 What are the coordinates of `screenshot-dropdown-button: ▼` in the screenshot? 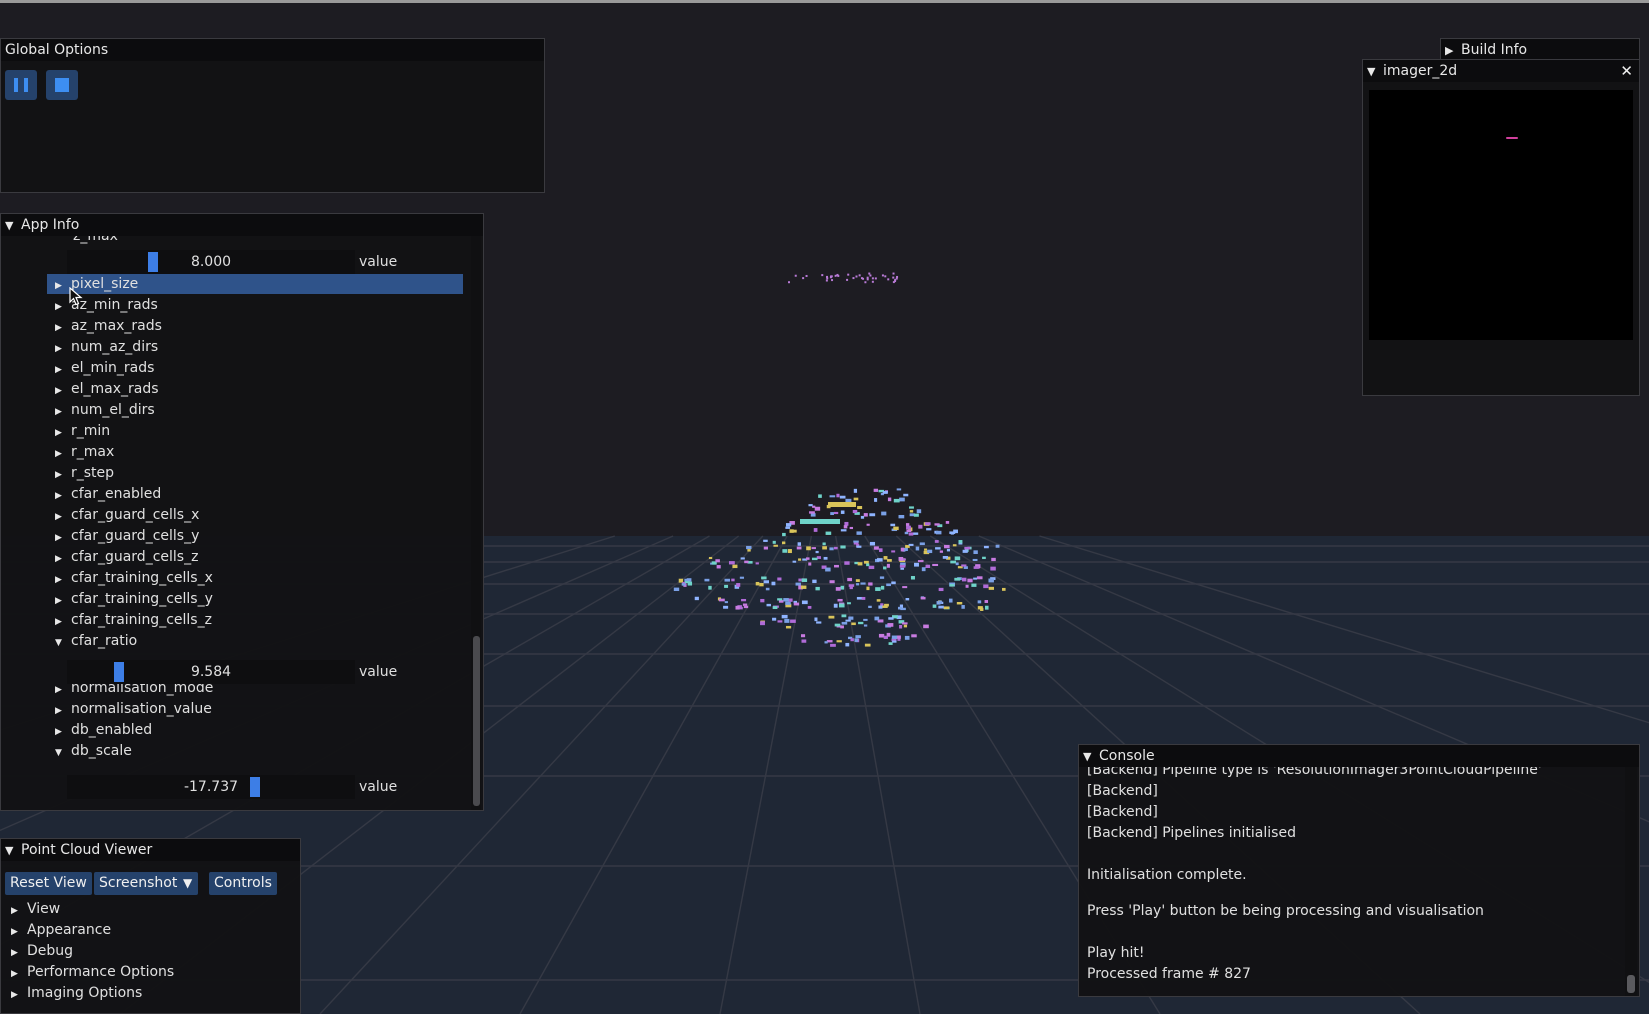 It's located at (188, 883).